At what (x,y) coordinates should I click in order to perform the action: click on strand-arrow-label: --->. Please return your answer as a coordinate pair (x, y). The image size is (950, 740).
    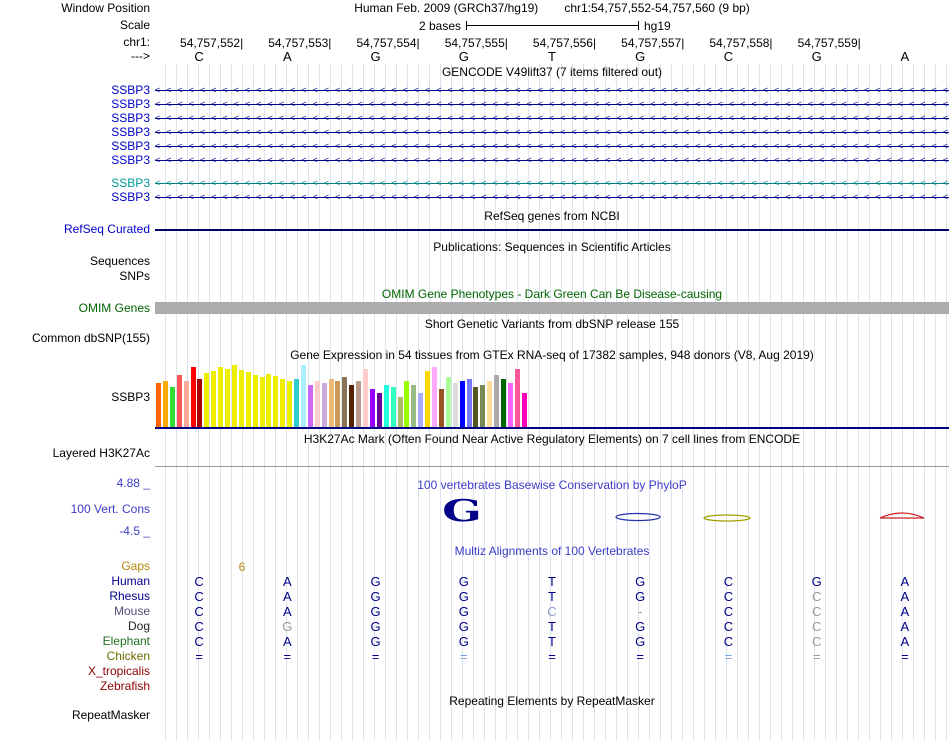
    Looking at the image, I should click on (75, 56).